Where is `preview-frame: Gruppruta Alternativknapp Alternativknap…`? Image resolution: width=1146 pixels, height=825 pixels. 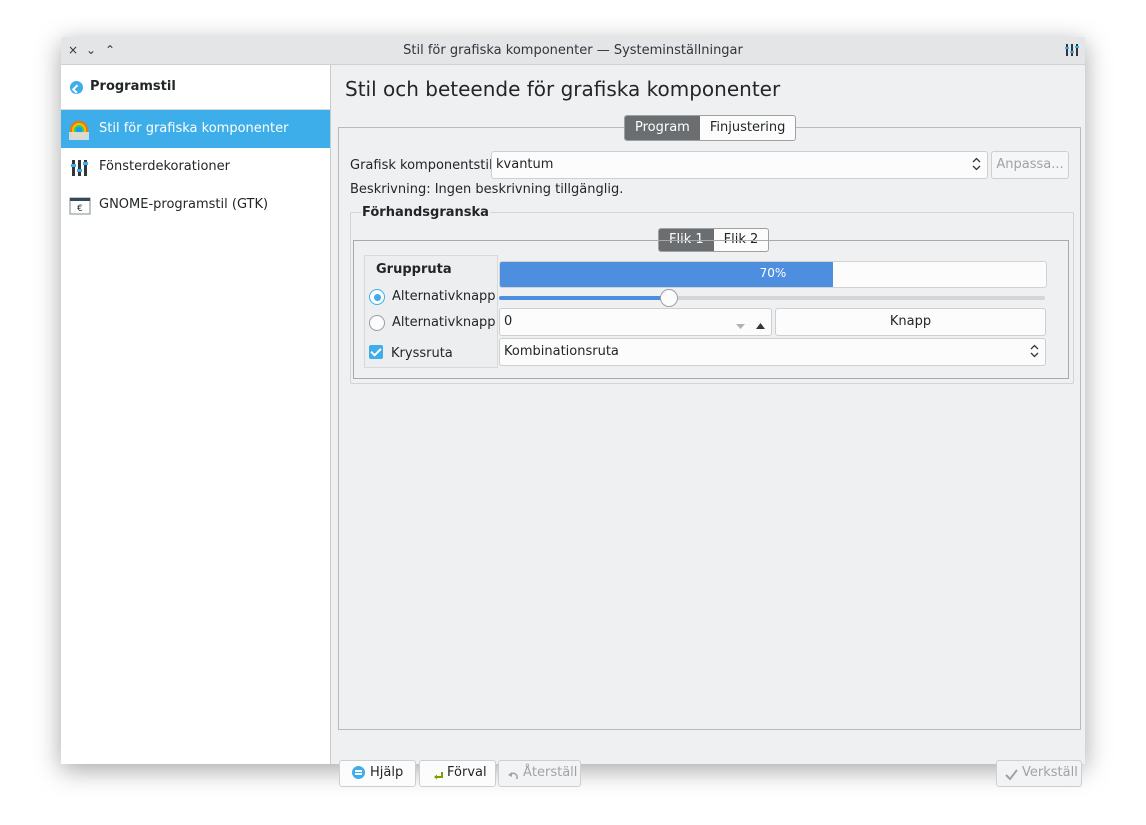
preview-frame: Gruppruta Alternativknapp Alternativknap… is located at coordinates (711, 309).